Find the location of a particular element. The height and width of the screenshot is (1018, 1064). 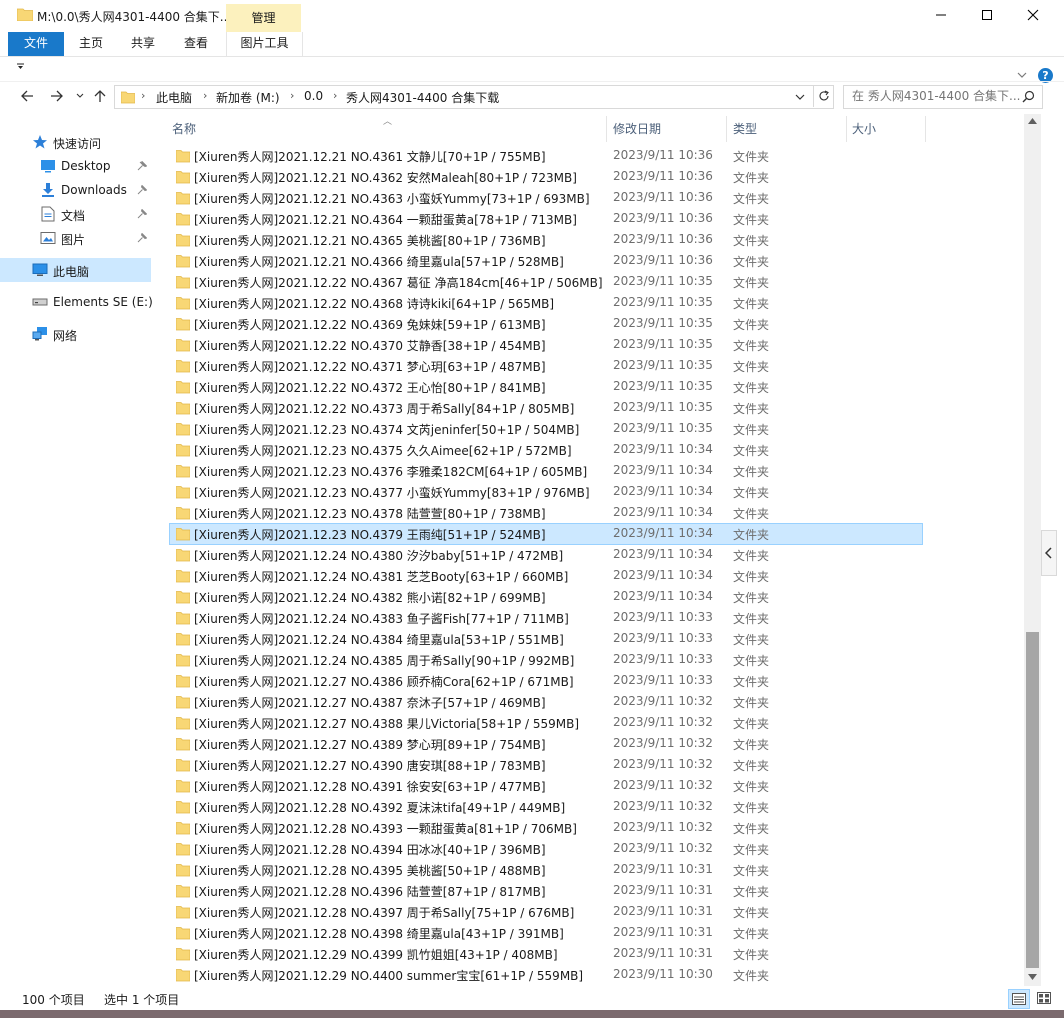

sidebar-item-documents: 文档 is located at coordinates (75, 214).